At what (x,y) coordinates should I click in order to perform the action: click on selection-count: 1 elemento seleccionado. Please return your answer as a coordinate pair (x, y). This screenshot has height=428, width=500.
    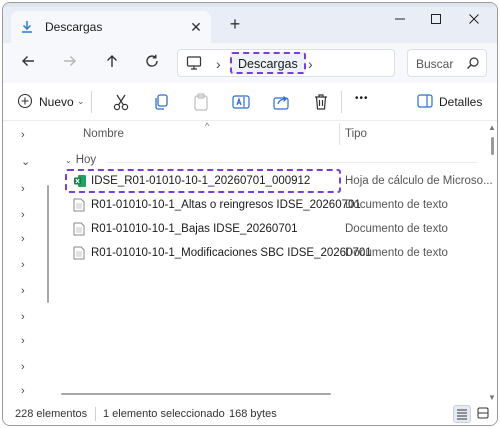
    Looking at the image, I should click on (164, 414).